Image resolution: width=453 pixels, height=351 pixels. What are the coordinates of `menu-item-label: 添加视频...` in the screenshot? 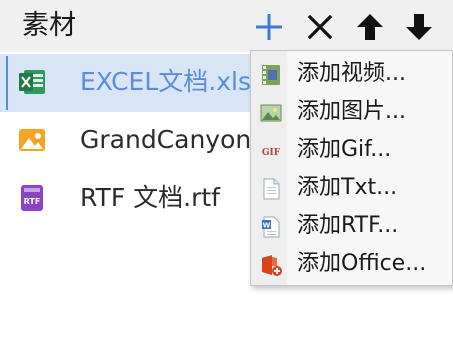 It's located at (351, 73).